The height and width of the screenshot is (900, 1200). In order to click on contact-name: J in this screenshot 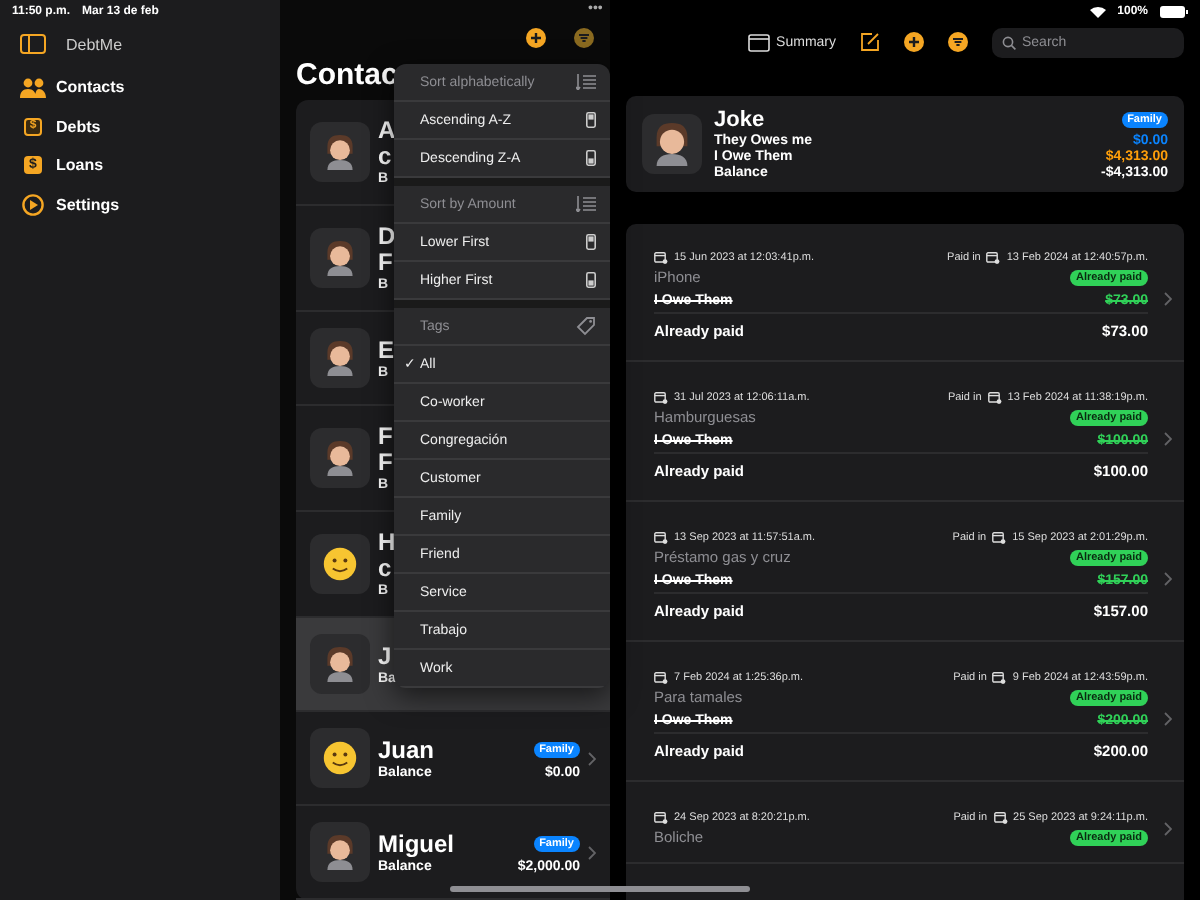, I will do `click(385, 656)`.